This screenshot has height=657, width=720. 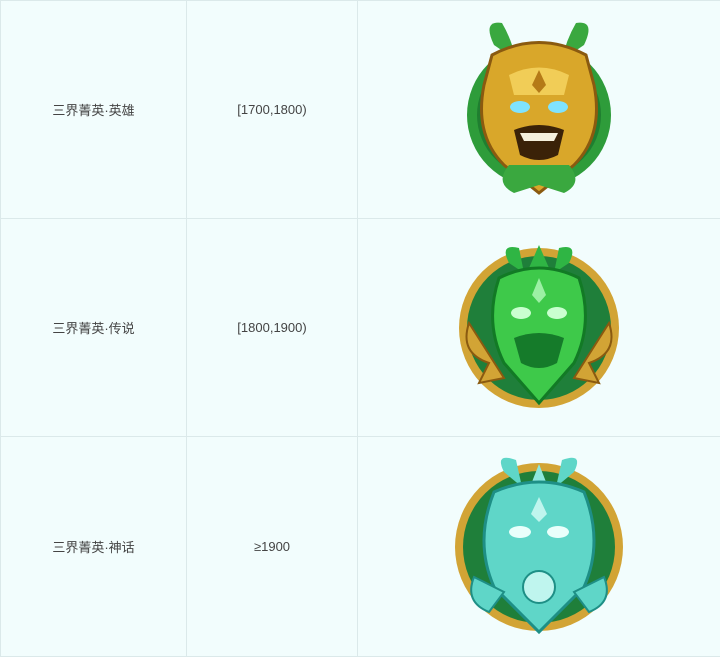 I want to click on tier-name: 三界菁英·神话, so click(x=93, y=547).